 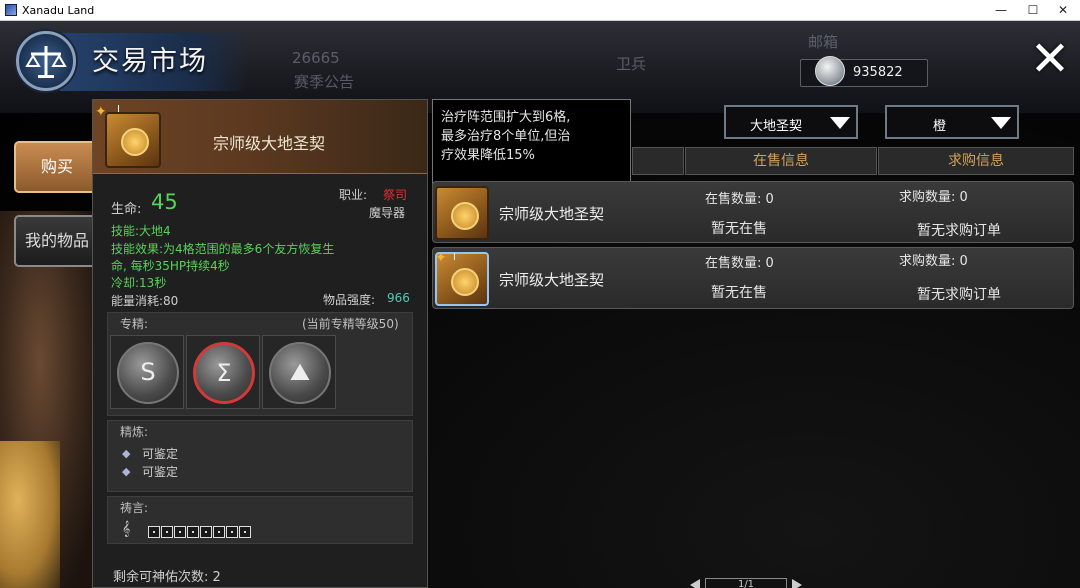 I want to click on spec-slot-1: S, so click(x=147, y=372).